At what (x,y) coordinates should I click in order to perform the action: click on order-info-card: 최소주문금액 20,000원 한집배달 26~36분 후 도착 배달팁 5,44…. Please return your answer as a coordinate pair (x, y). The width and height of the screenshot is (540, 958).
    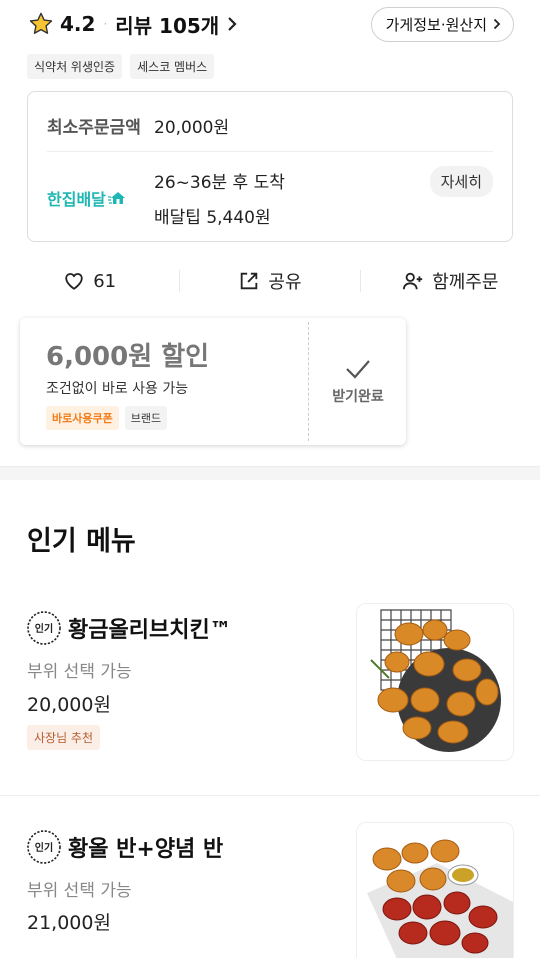
    Looking at the image, I should click on (270, 166).